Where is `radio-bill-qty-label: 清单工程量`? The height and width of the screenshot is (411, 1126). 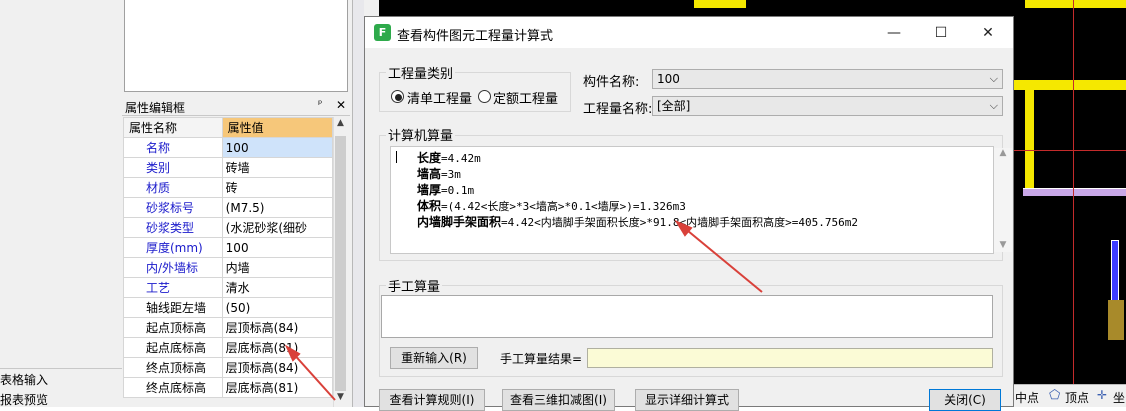 radio-bill-qty-label: 清单工程量 is located at coordinates (439, 97).